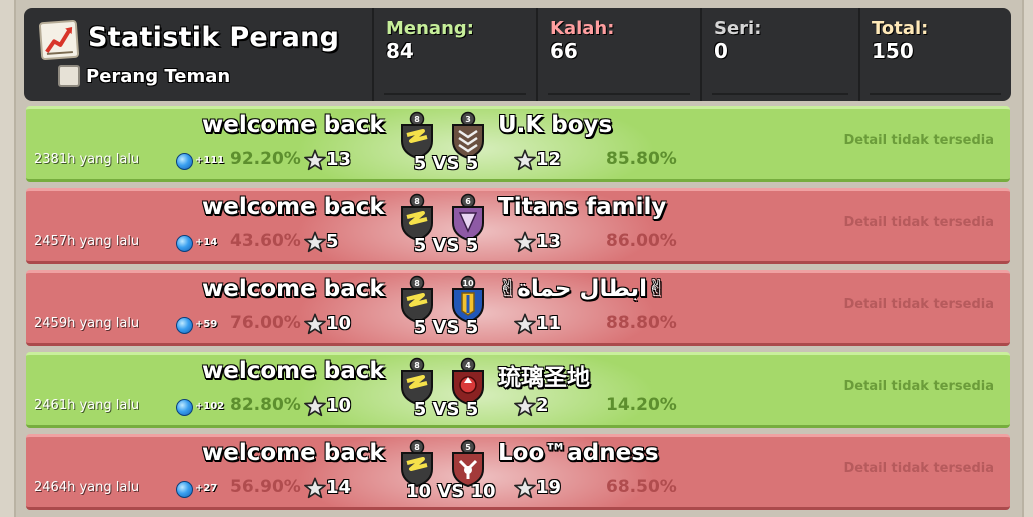 This screenshot has width=1033, height=517. Describe the element at coordinates (721, 51) in the screenshot. I see `stat-draws-value: 0` at that location.